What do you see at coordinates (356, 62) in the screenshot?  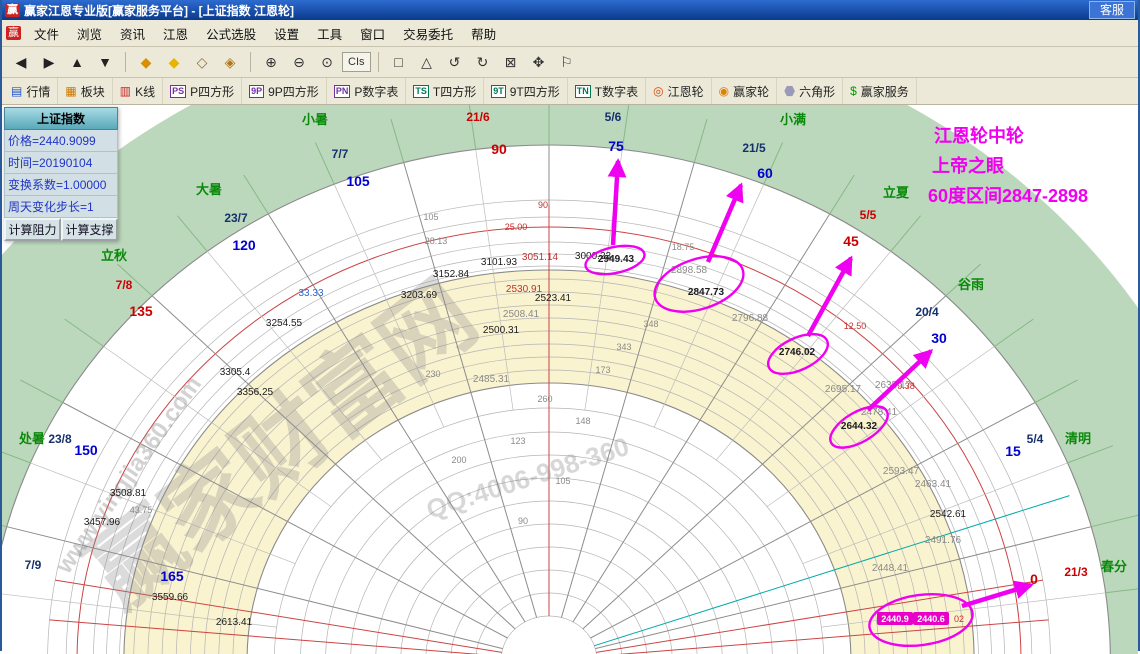 I see `cis-button: CIs` at bounding box center [356, 62].